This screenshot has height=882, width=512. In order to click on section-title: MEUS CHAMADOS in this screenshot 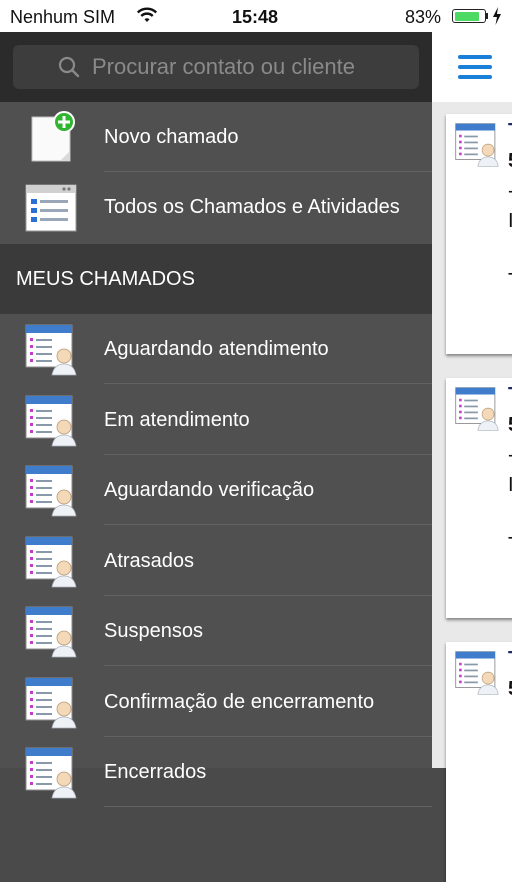, I will do `click(105, 279)`.